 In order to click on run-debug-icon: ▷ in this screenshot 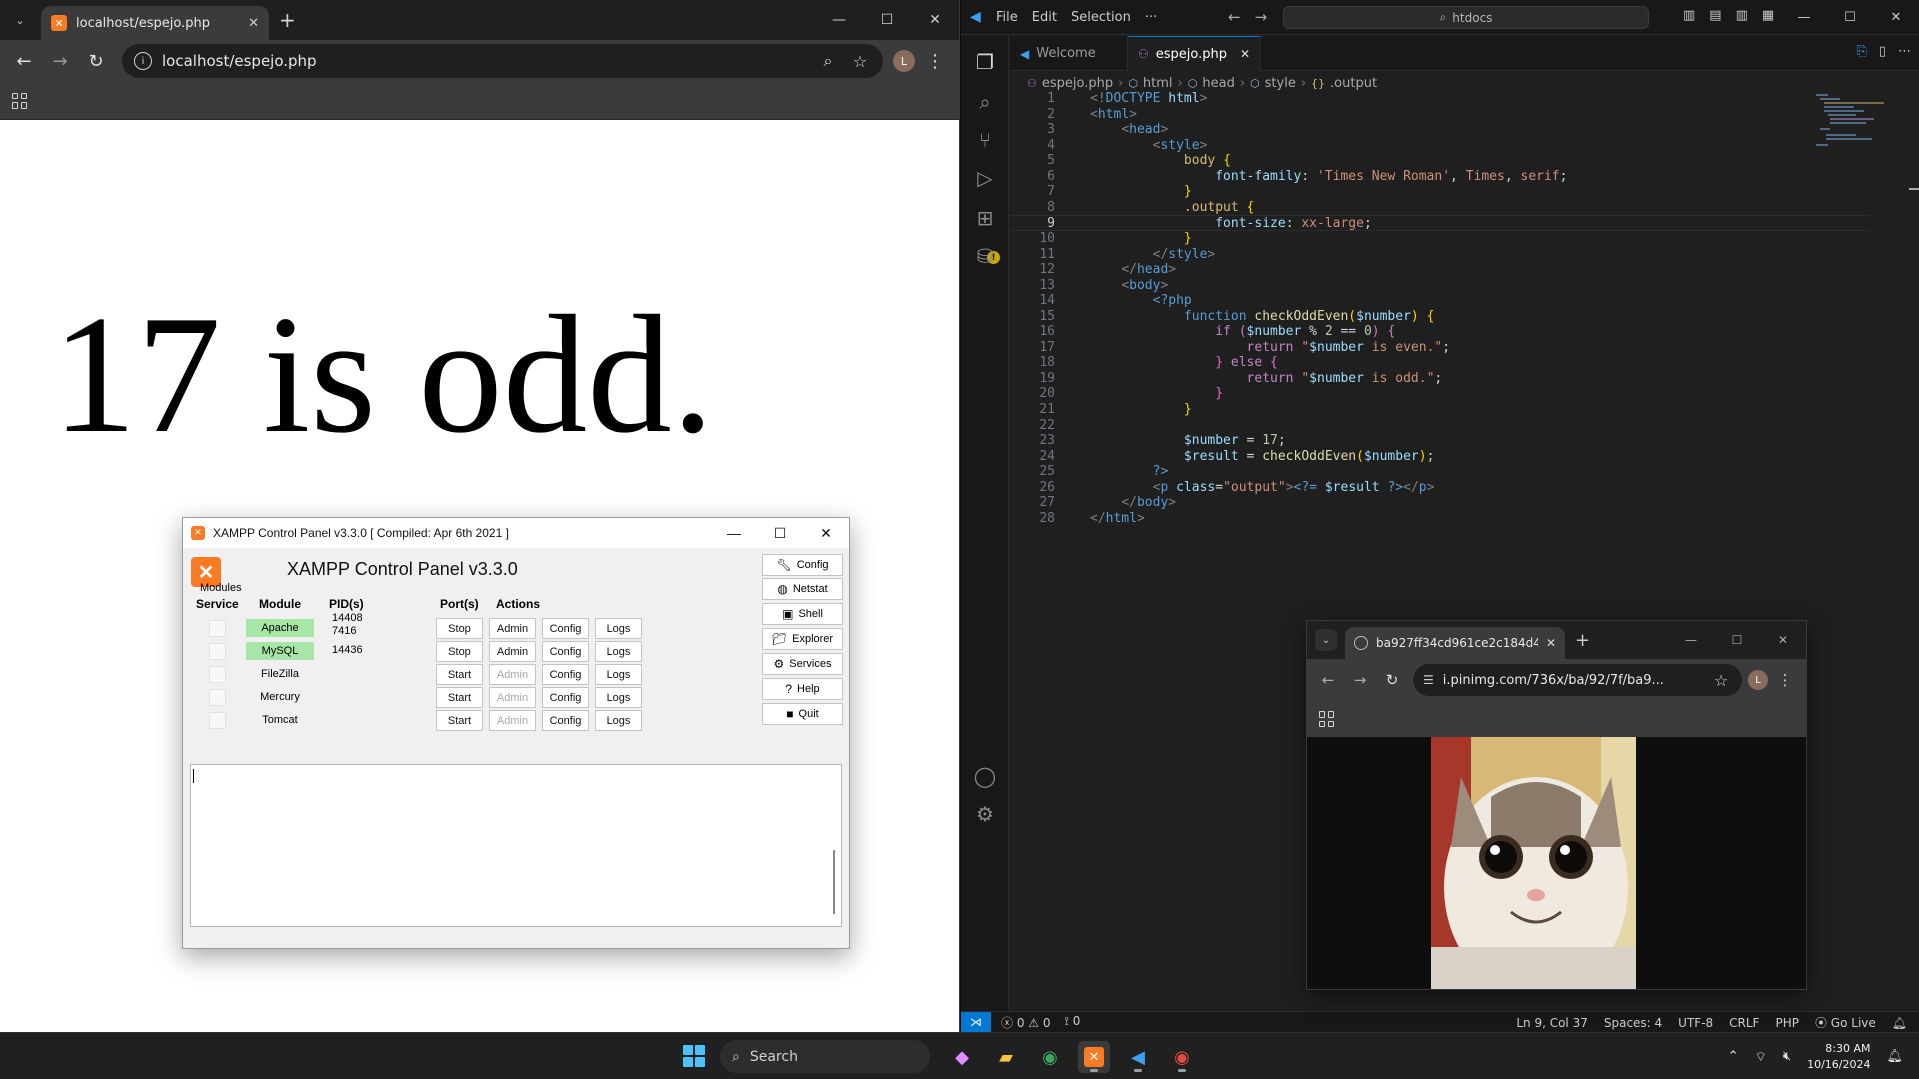, I will do `click(985, 178)`.